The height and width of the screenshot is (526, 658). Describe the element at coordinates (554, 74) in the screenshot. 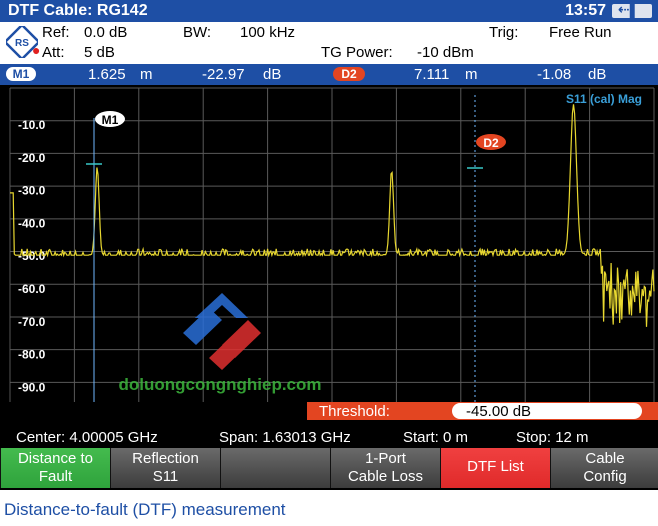

I see `d2-level: -1.08` at that location.